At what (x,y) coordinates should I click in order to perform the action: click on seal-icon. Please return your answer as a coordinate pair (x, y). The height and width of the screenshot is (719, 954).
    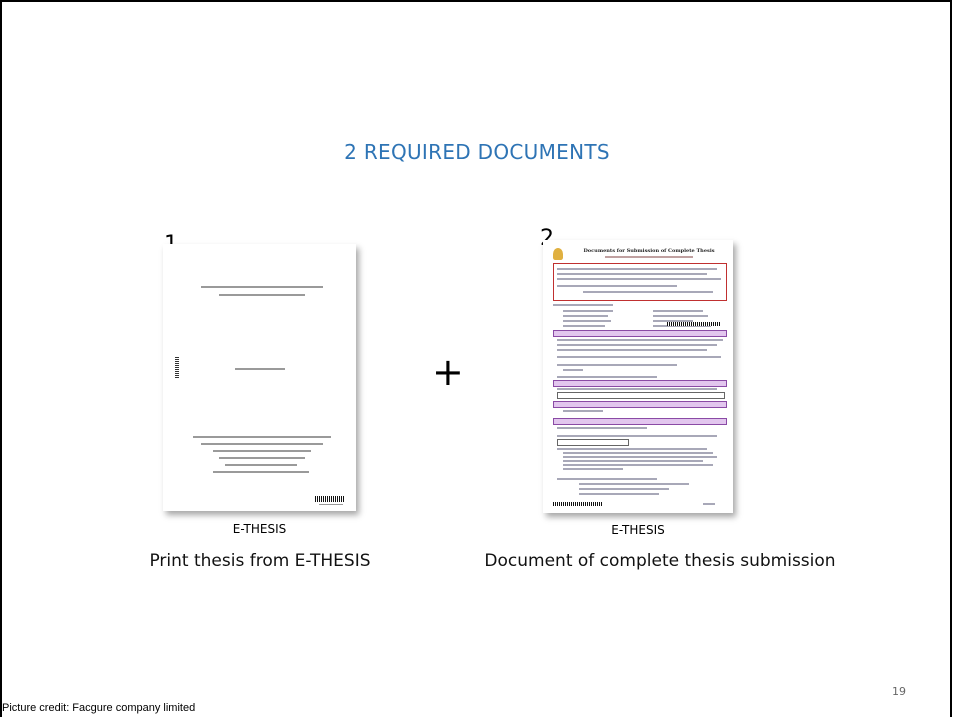
    Looking at the image, I should click on (558, 254).